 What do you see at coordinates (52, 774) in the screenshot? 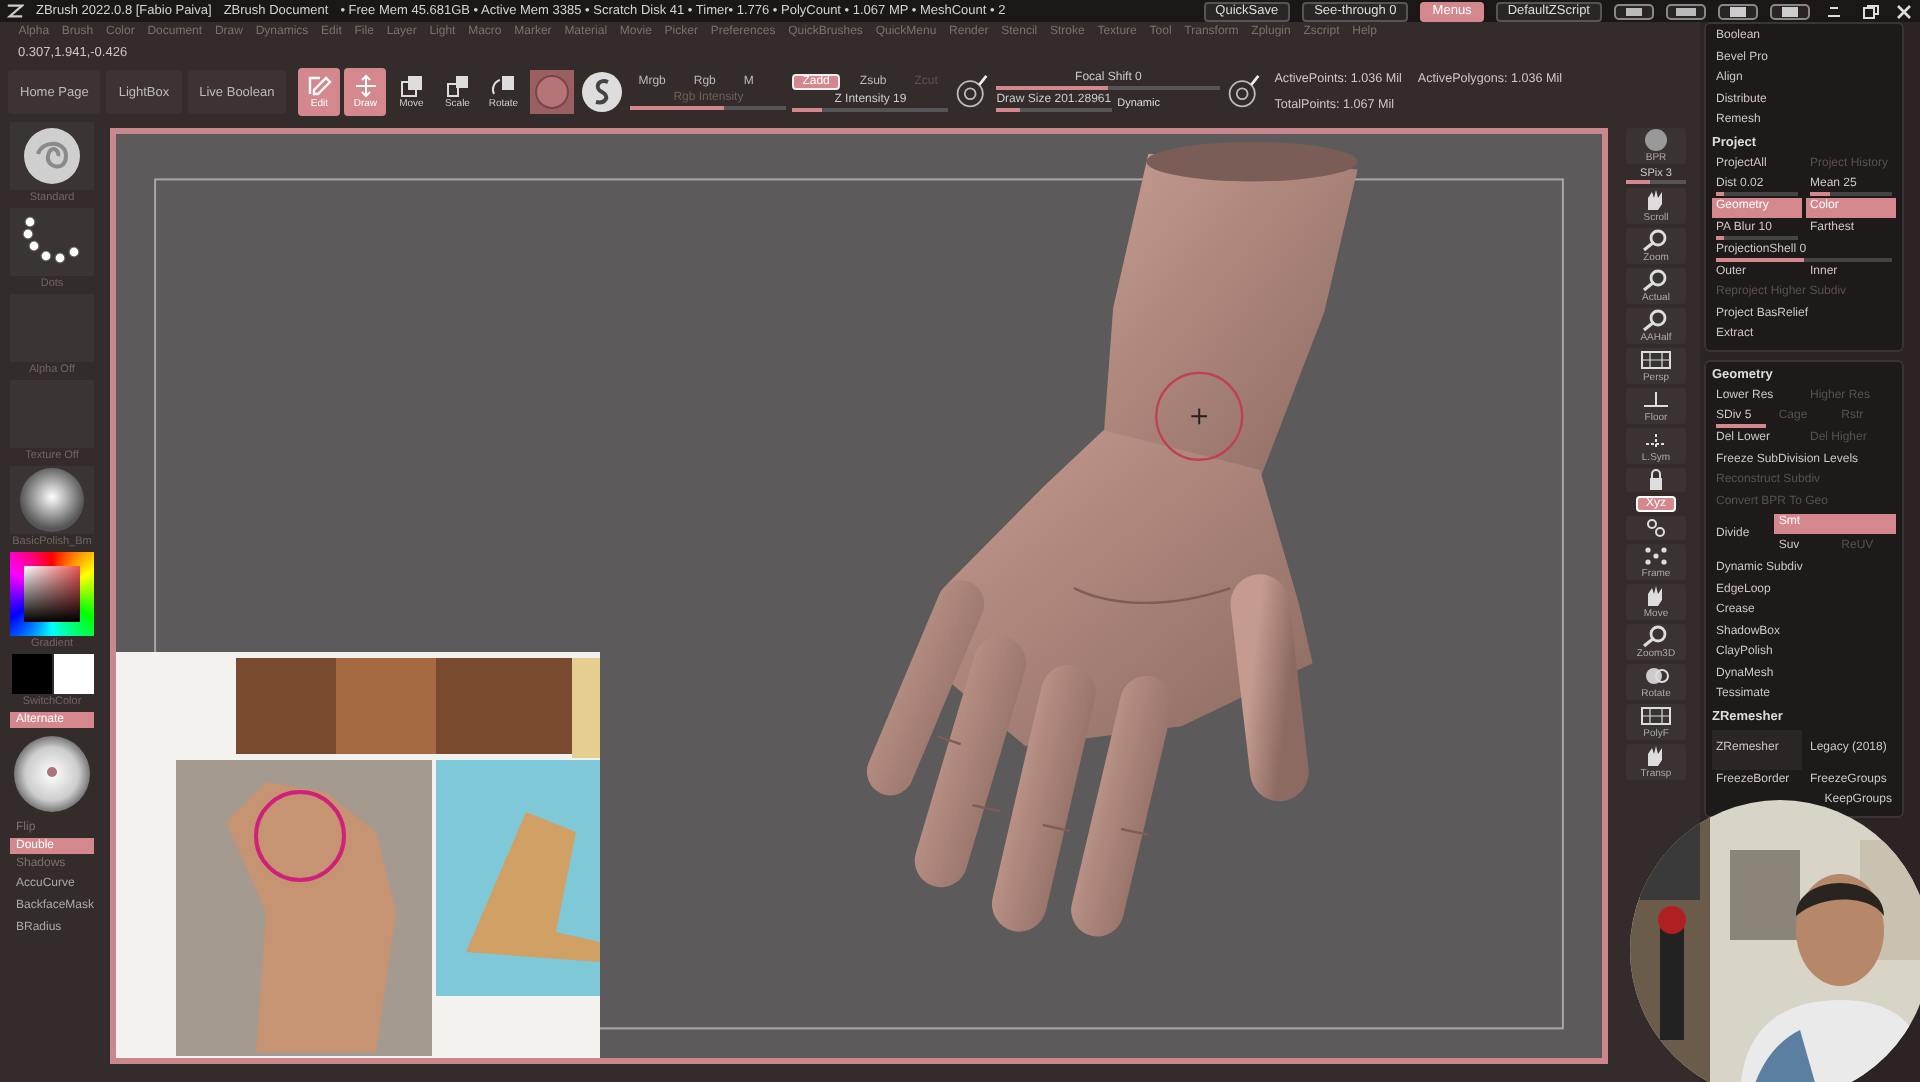
I see `sphere-preview-icon` at bounding box center [52, 774].